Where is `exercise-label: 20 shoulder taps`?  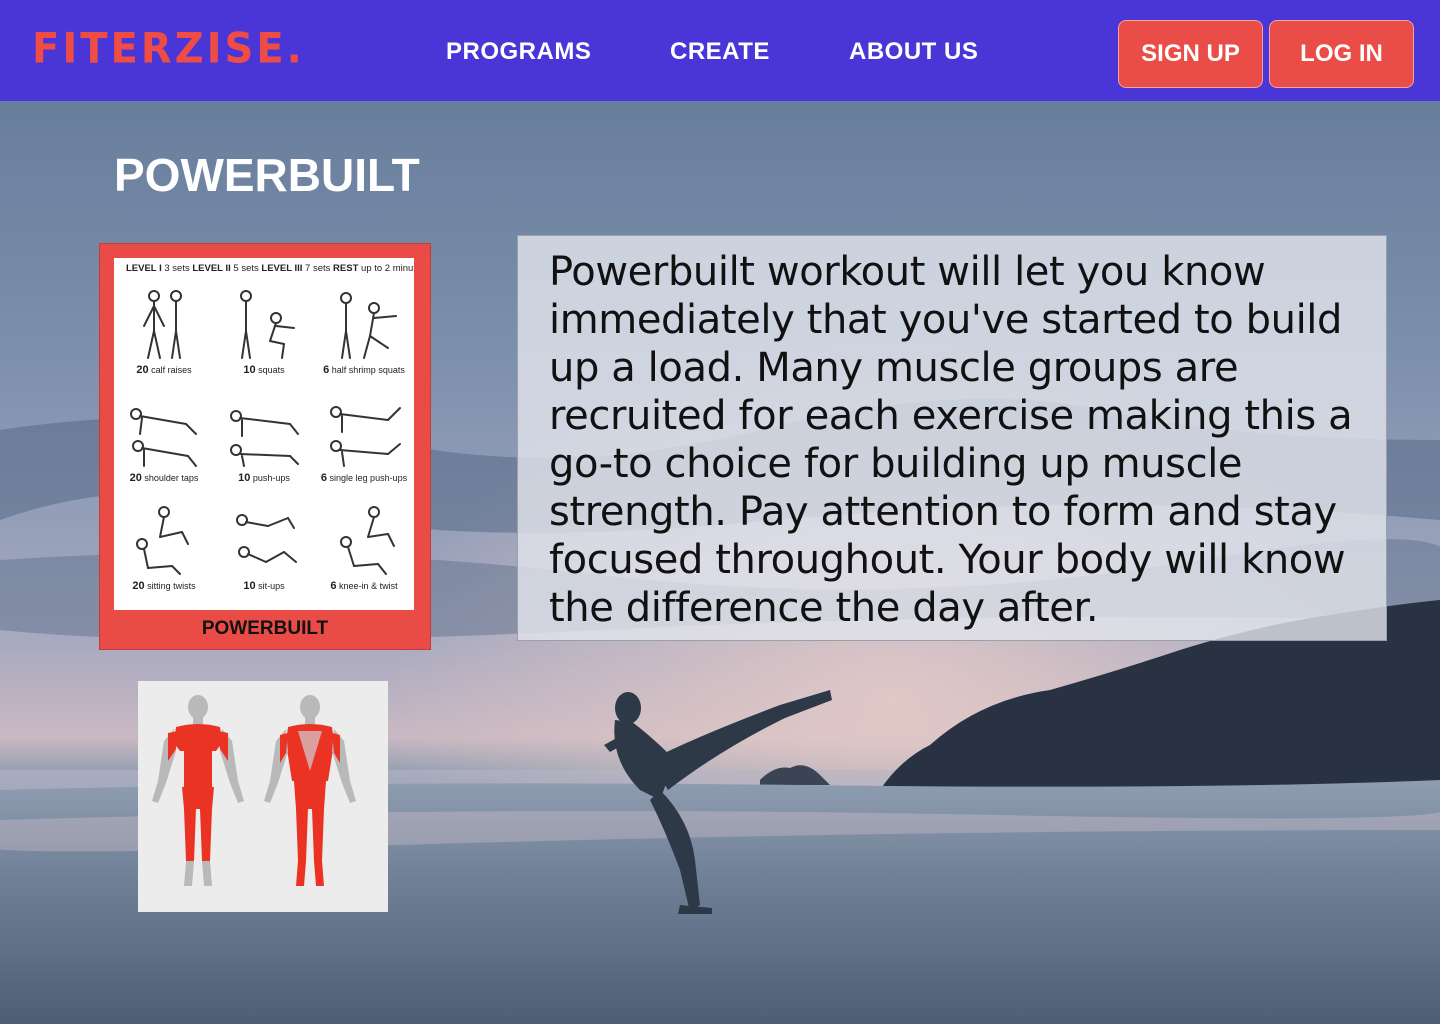
exercise-label: 20 shoulder taps is located at coordinates (164, 478).